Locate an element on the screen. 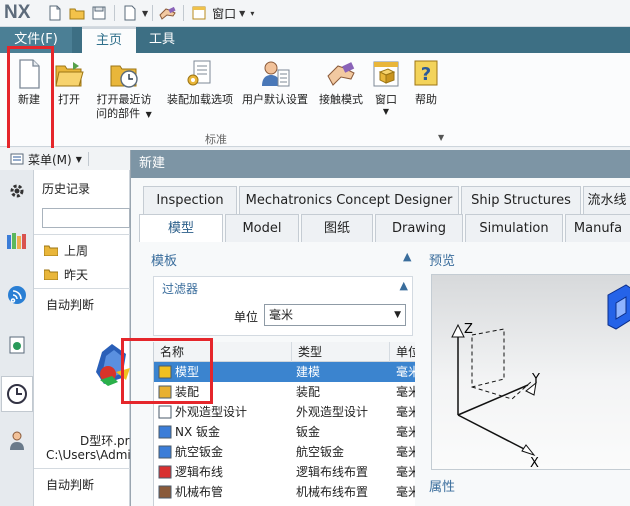 This screenshot has height=506, width=630. history-group-yesterday: 昨天 is located at coordinates (66, 274).